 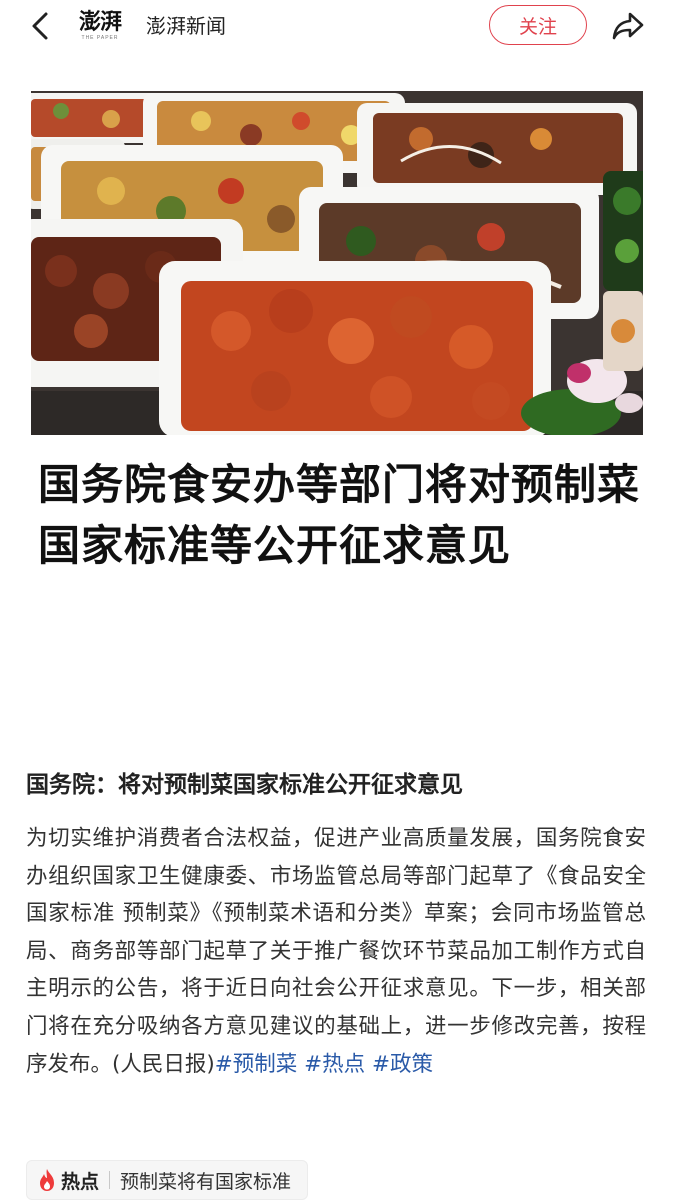 I want to click on hot-topic-chip: 热点 预制菜将有国家标准, so click(x=167, y=1180).